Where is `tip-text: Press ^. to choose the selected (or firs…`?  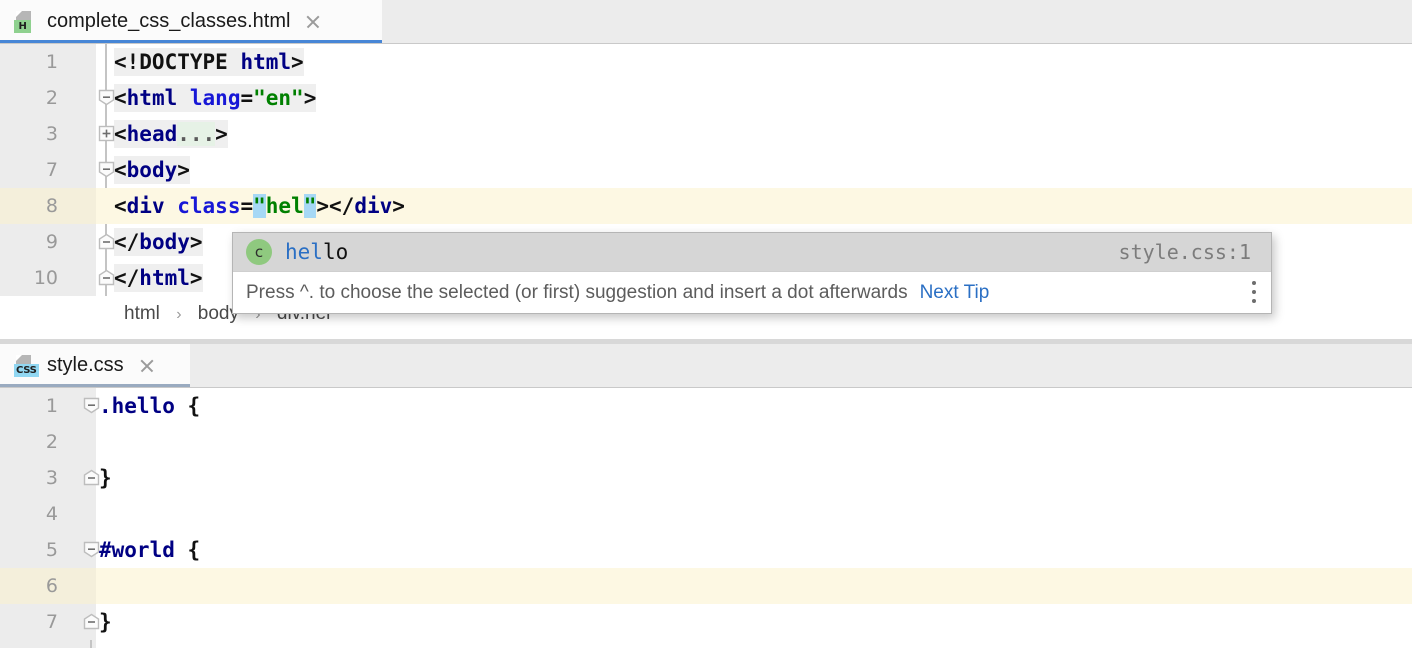
tip-text: Press ^. to choose the selected (or firs… is located at coordinates (577, 292).